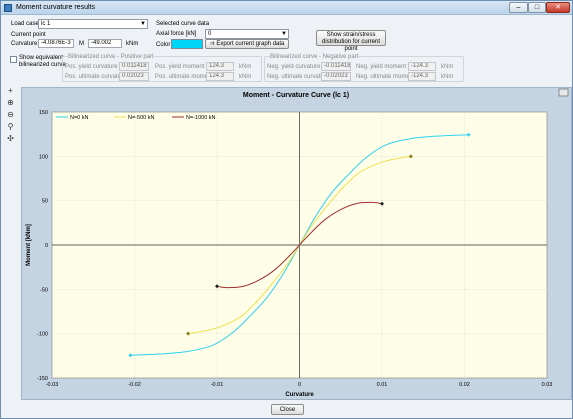 The height and width of the screenshot is (419, 573). What do you see at coordinates (45, 202) in the screenshot?
I see `y-tick-label: 50` at bounding box center [45, 202].